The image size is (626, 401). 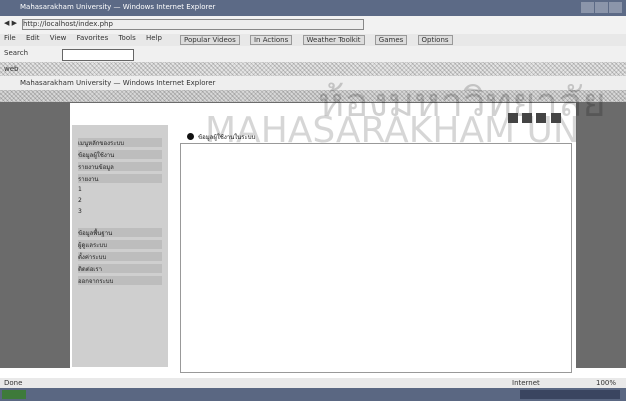 What do you see at coordinates (93, 38) in the screenshot?
I see `menu-favorites: Favorites` at bounding box center [93, 38].